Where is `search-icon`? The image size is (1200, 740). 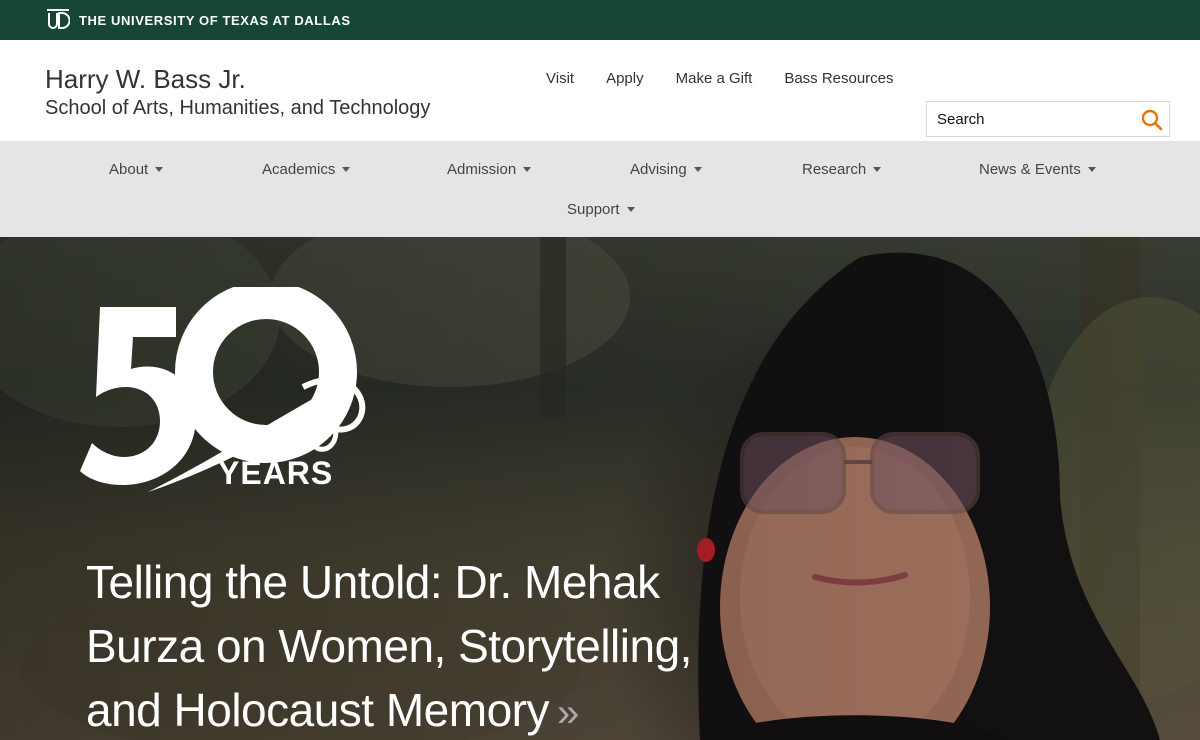
search-icon is located at coordinates (1152, 120).